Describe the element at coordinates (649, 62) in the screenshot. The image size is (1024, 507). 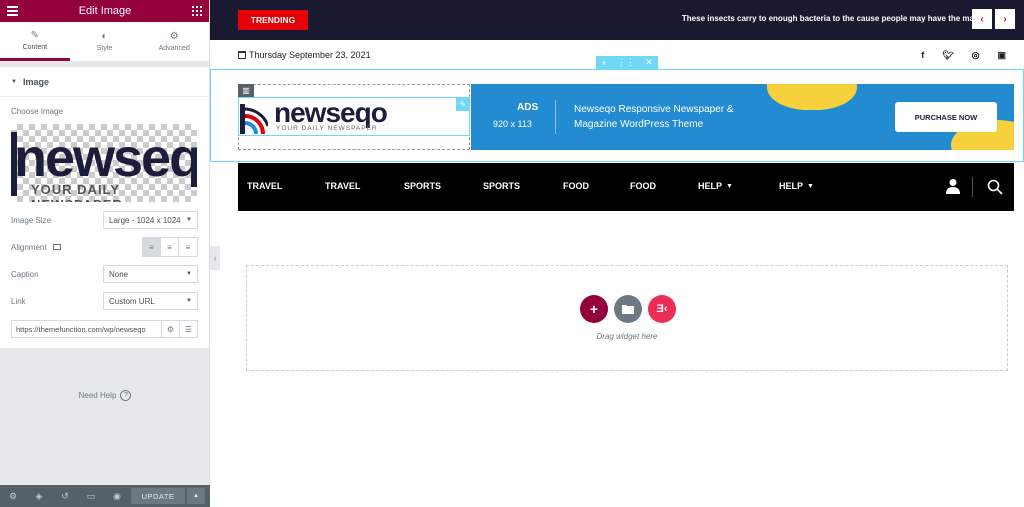
I see `delete-section-icon: ✕` at that location.